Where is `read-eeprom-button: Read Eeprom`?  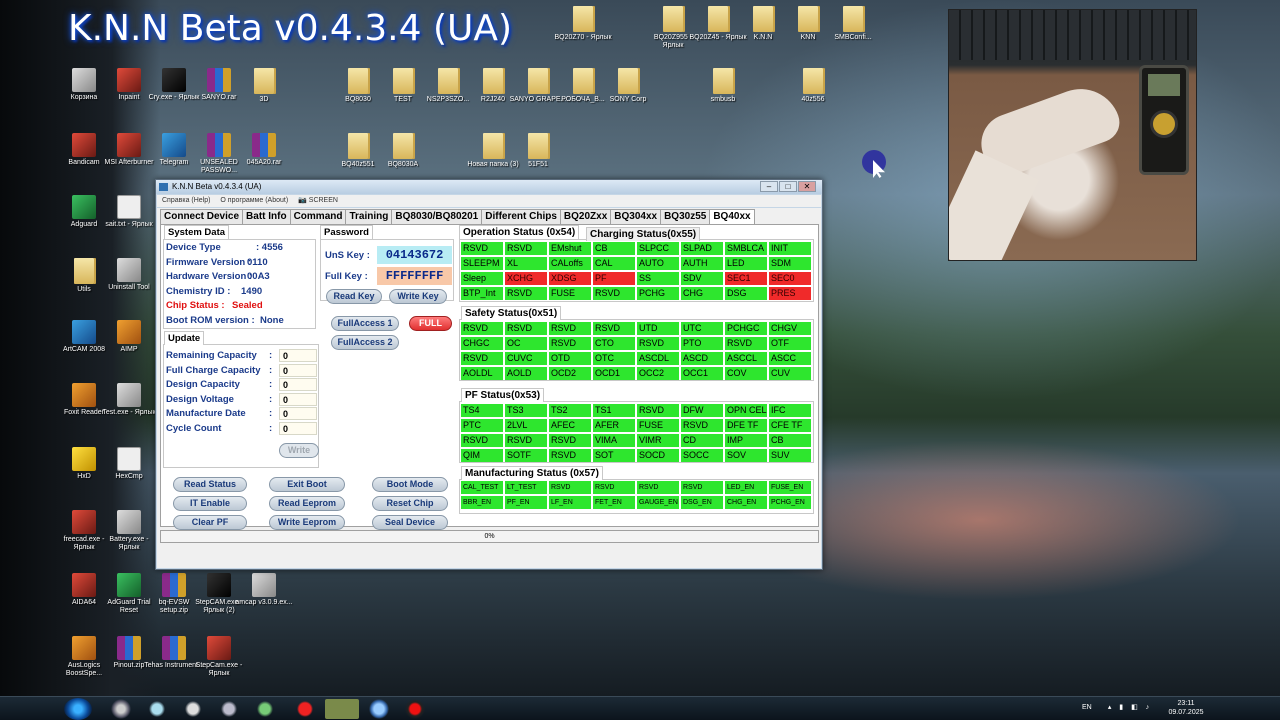
read-eeprom-button: Read Eeprom is located at coordinates (307, 503).